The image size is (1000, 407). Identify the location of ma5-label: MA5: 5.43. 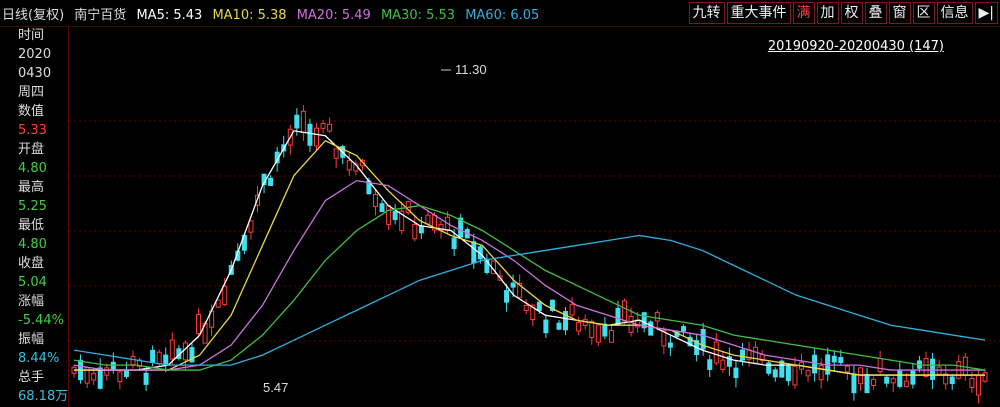
(169, 15).